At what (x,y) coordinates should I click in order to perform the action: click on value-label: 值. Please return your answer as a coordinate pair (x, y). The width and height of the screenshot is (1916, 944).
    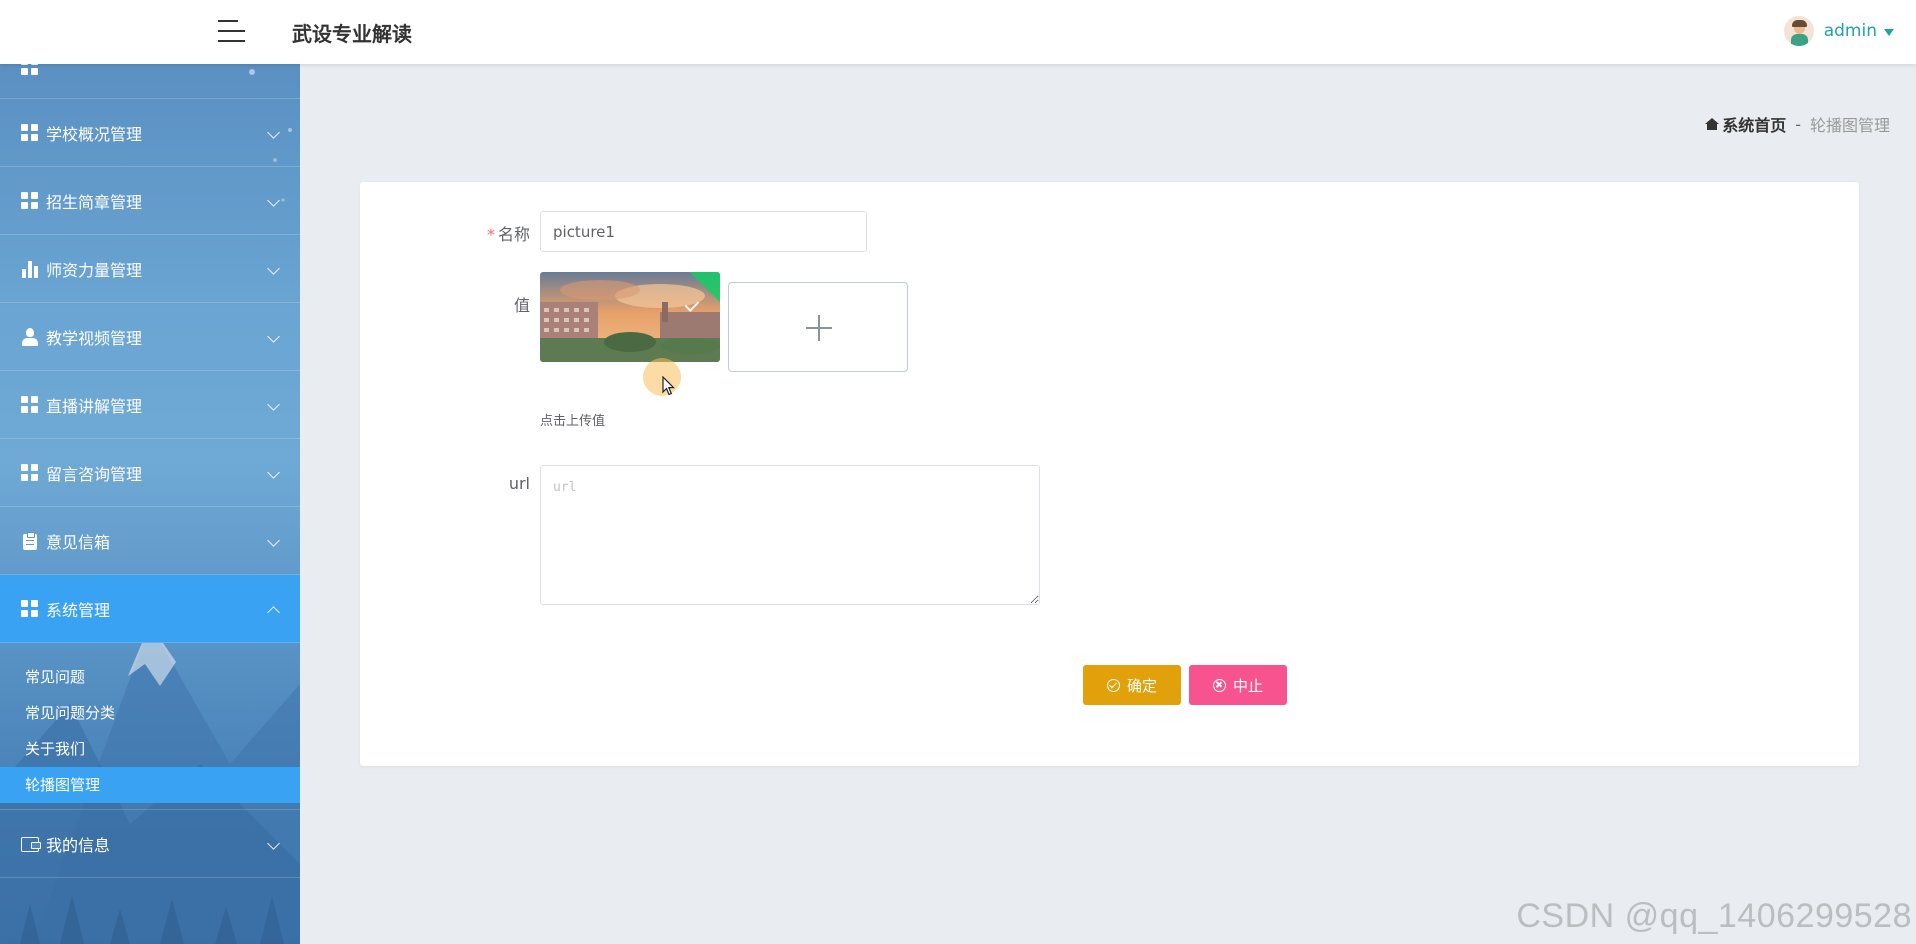
    Looking at the image, I should click on (521, 305).